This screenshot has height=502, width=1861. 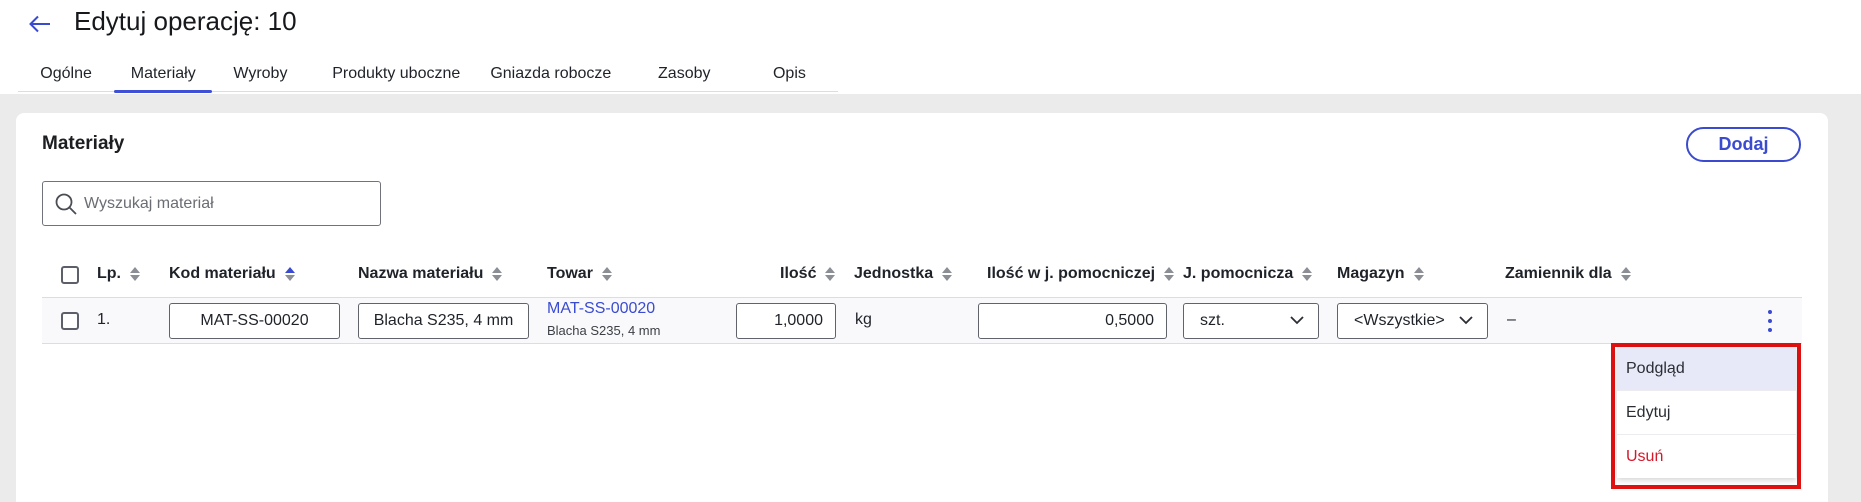 I want to click on menu-item-usun: Usuń, so click(x=1706, y=457).